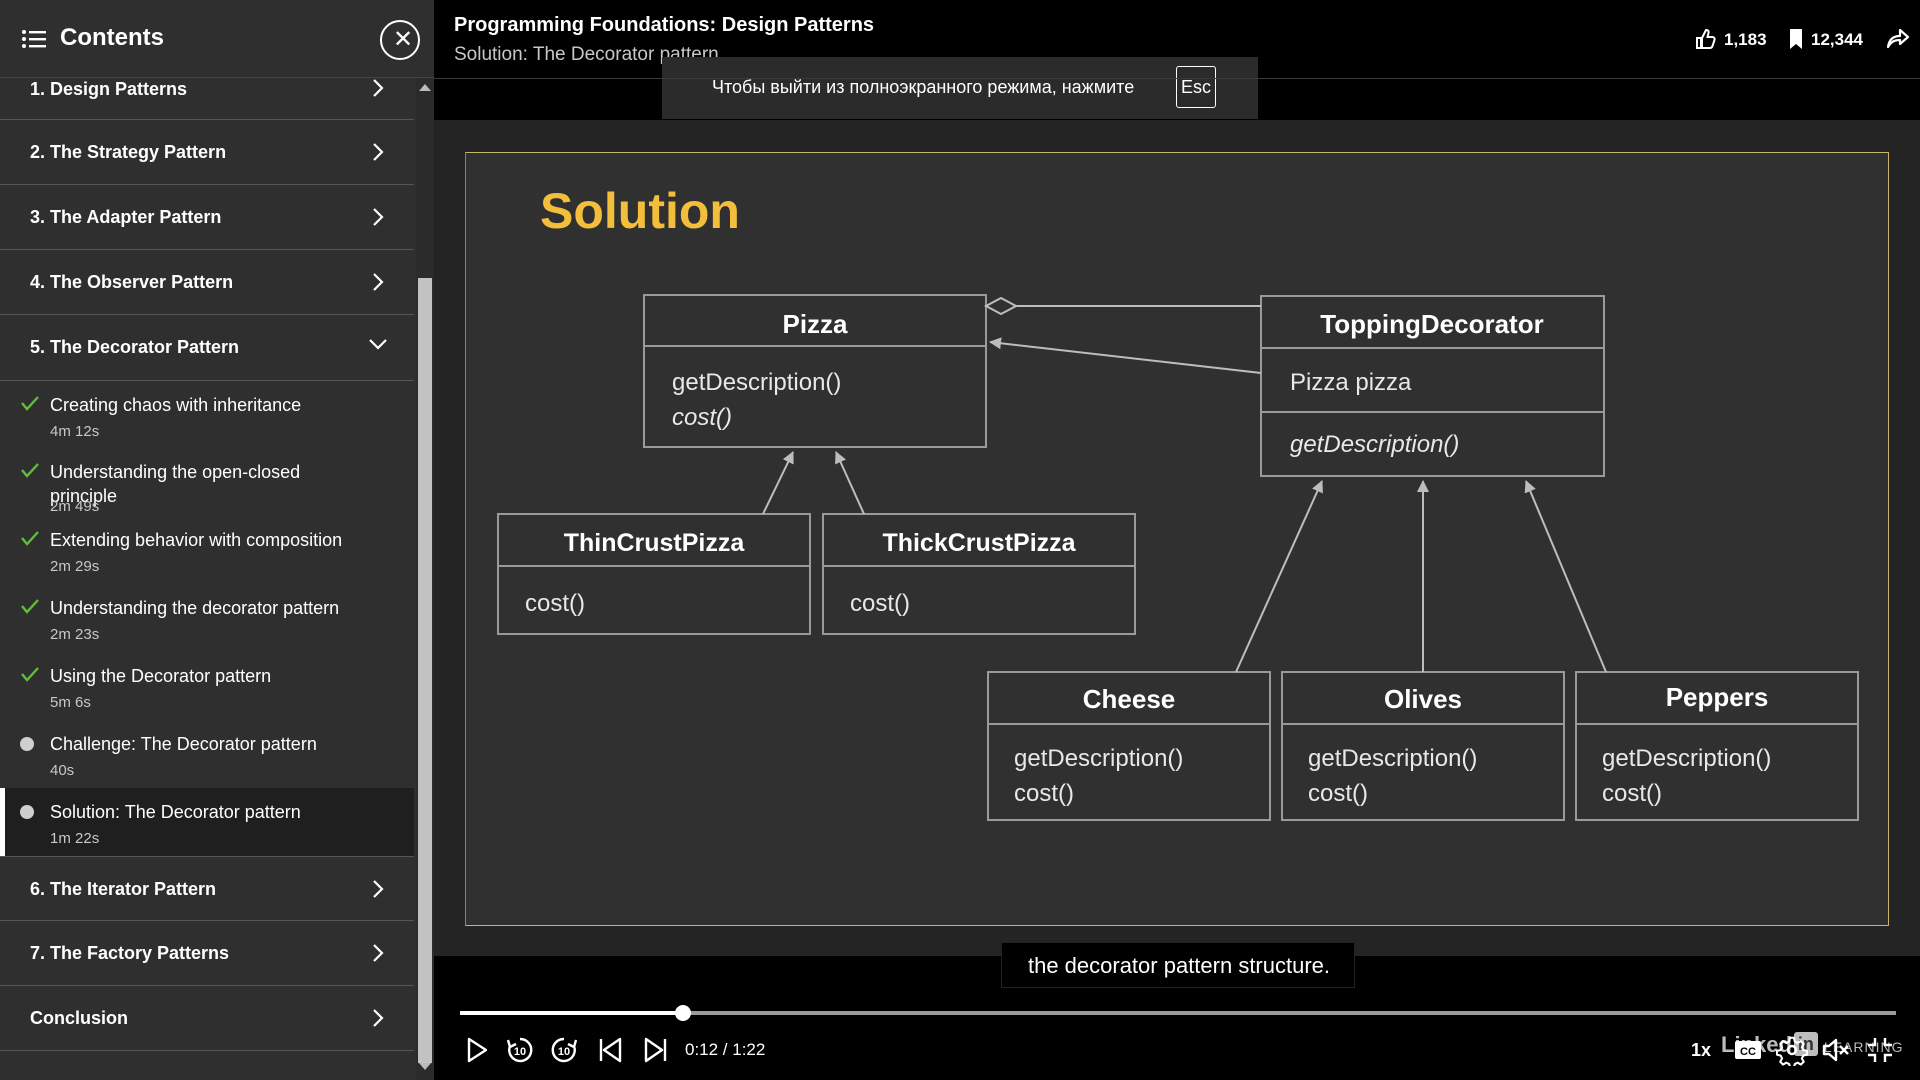 This screenshot has width=1920, height=1080. I want to click on chapter-label: 6. The Iterator Pattern, so click(123, 889).